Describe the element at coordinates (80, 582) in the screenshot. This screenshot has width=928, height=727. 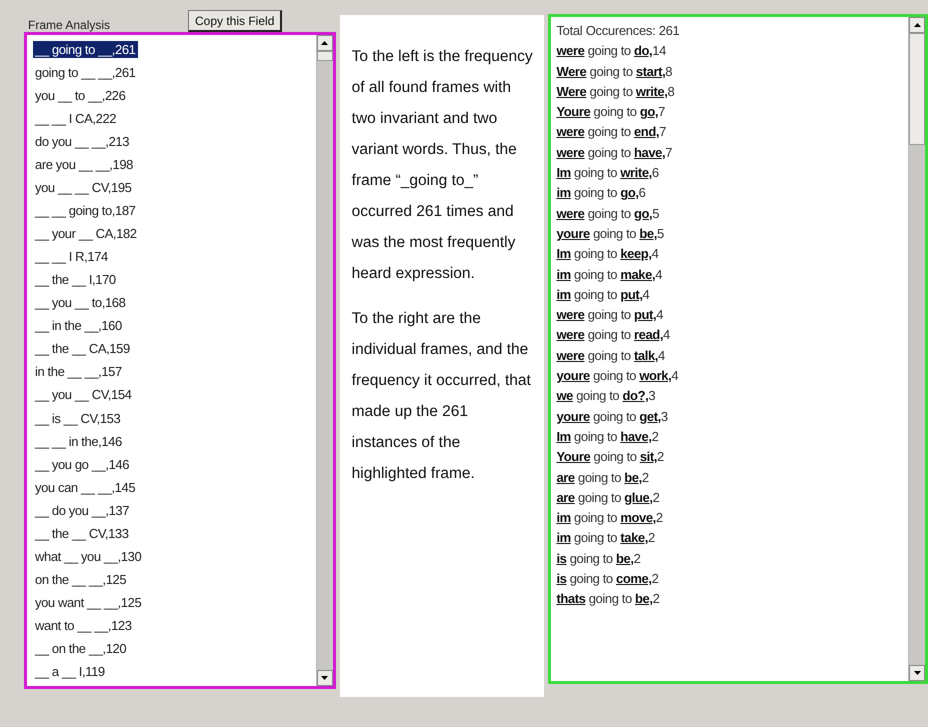
I see `frame-item: on the __ __,125` at that location.